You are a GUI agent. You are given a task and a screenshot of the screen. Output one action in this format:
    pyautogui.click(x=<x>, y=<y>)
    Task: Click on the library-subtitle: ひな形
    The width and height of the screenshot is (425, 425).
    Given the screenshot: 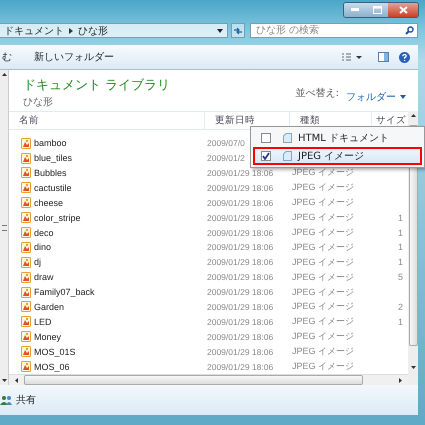 What is the action you would take?
    pyautogui.click(x=38, y=102)
    